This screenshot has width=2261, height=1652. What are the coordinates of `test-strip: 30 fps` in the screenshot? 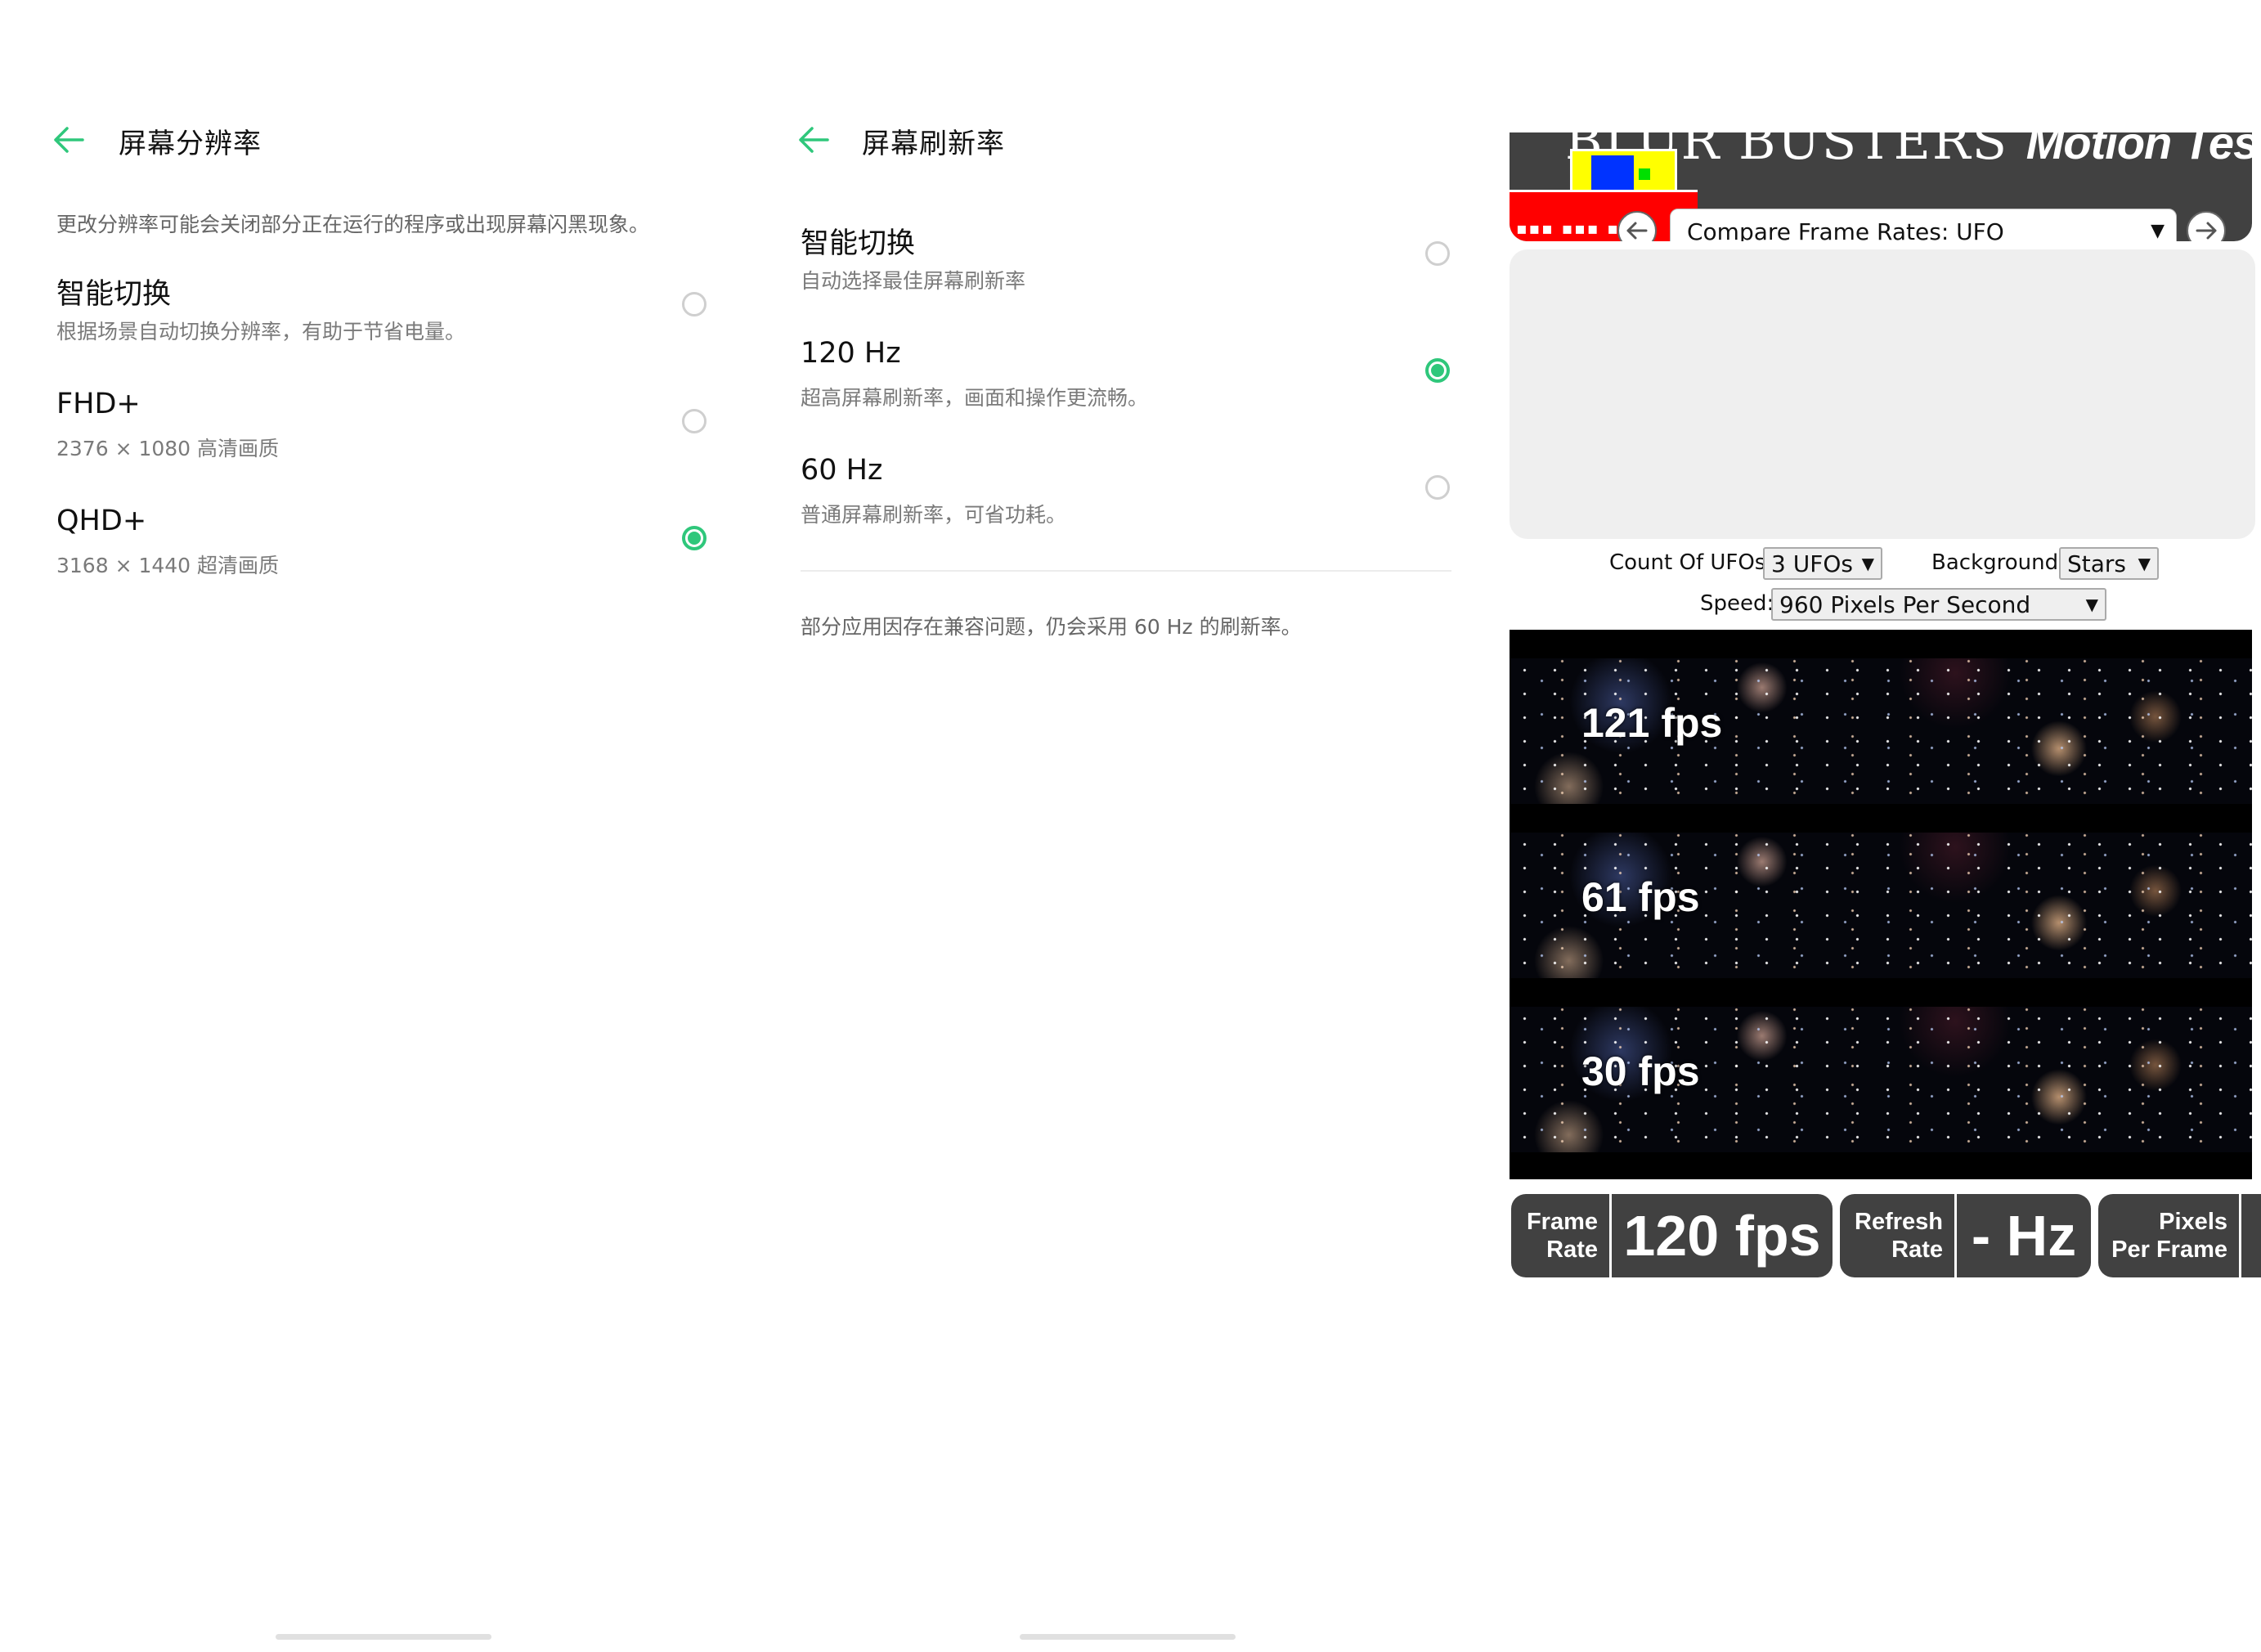 It's located at (1881, 1079).